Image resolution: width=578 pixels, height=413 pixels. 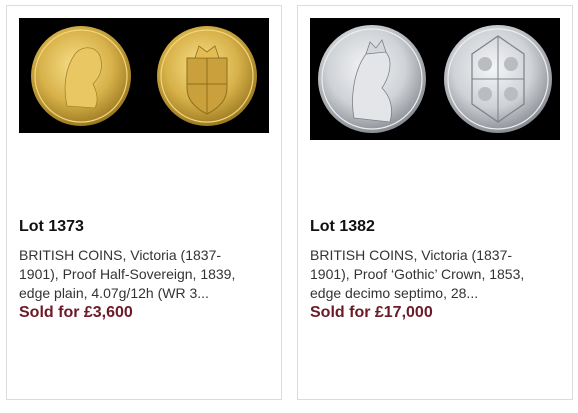 What do you see at coordinates (76, 312) in the screenshot?
I see `sold-price: Sold for £3,600` at bounding box center [76, 312].